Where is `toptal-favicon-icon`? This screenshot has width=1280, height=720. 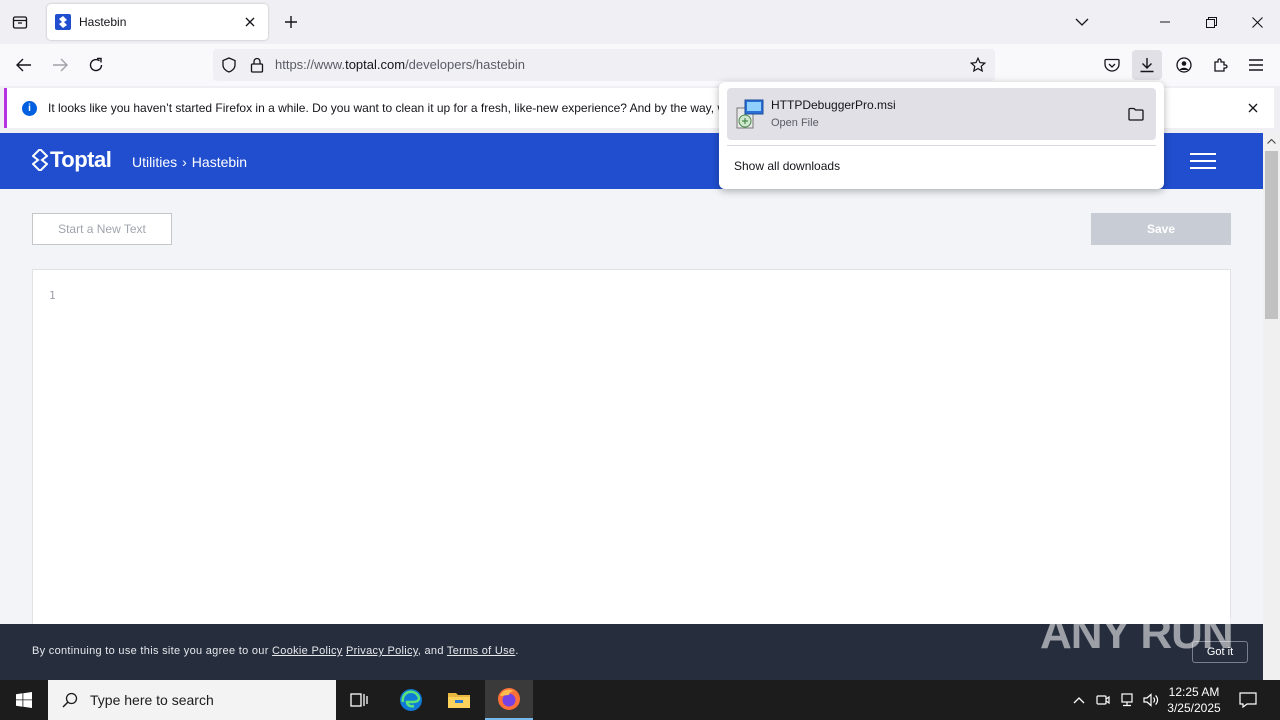
toptal-favicon-icon is located at coordinates (63, 22).